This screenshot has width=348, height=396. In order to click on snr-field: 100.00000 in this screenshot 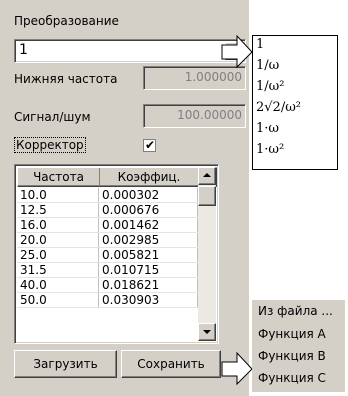, I will do `click(194, 116)`.